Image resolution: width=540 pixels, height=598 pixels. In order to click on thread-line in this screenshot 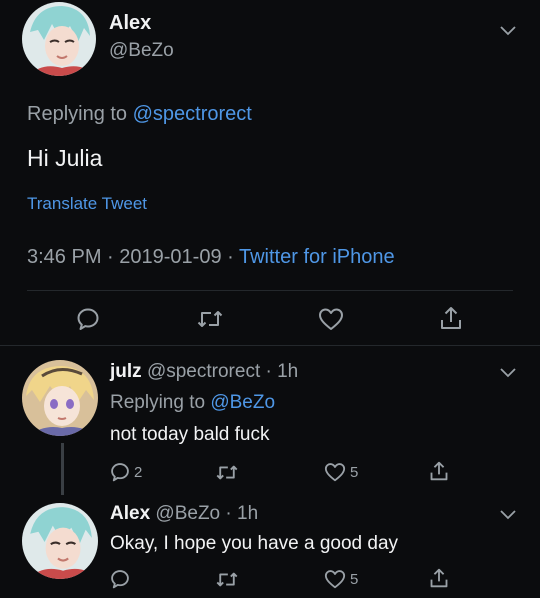, I will do `click(62, 469)`.